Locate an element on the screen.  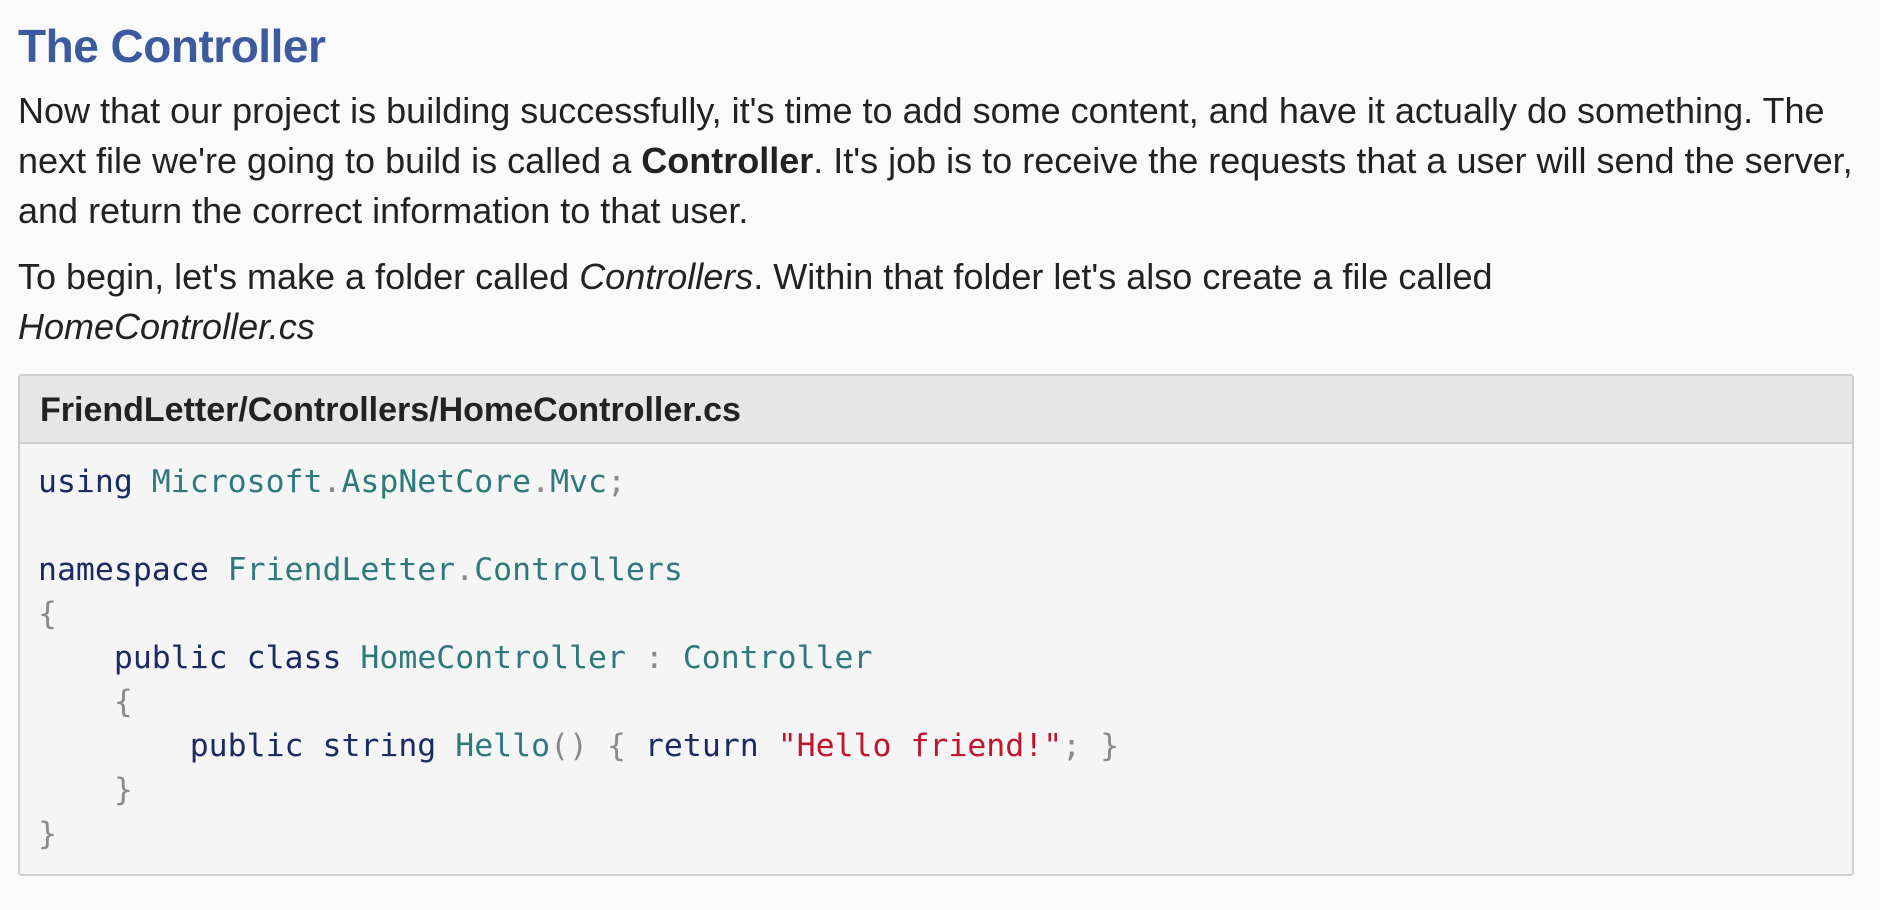
folder-name: Controllers is located at coordinates (666, 276).